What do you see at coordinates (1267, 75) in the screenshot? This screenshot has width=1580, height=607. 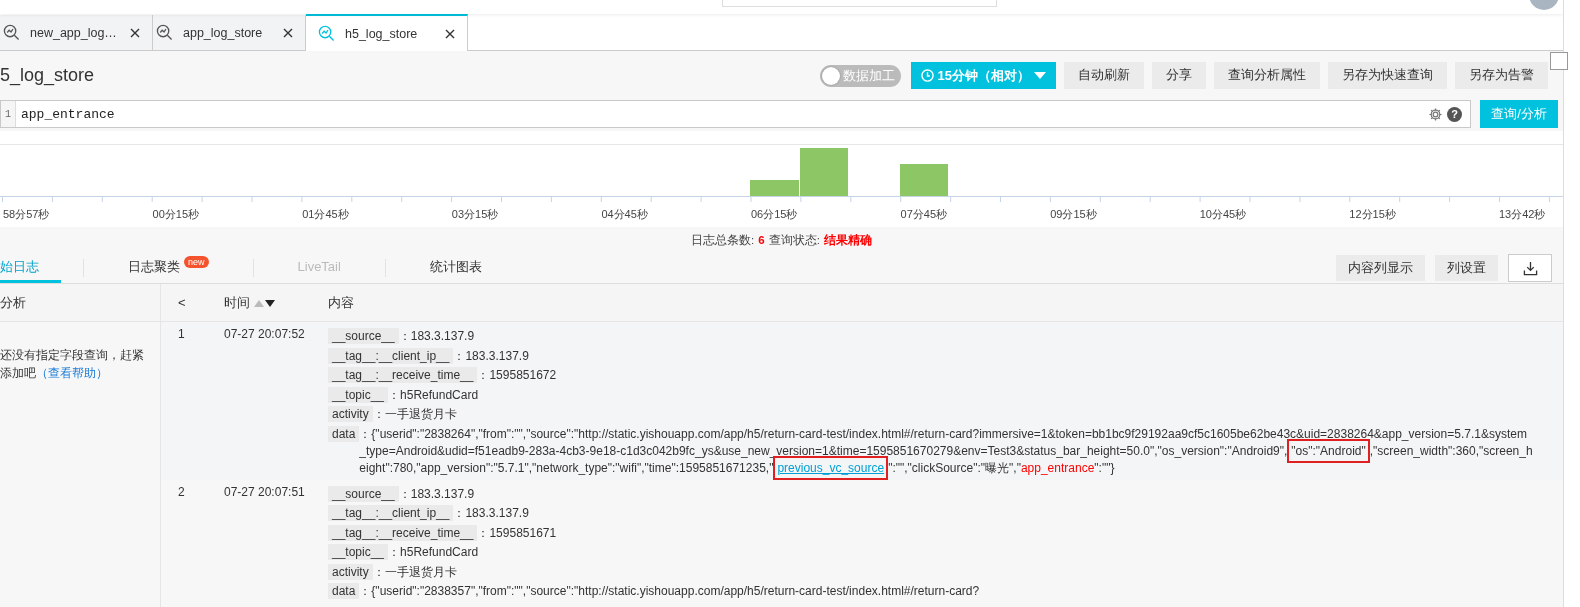 I see `toolbar-button: 查询分析属性` at bounding box center [1267, 75].